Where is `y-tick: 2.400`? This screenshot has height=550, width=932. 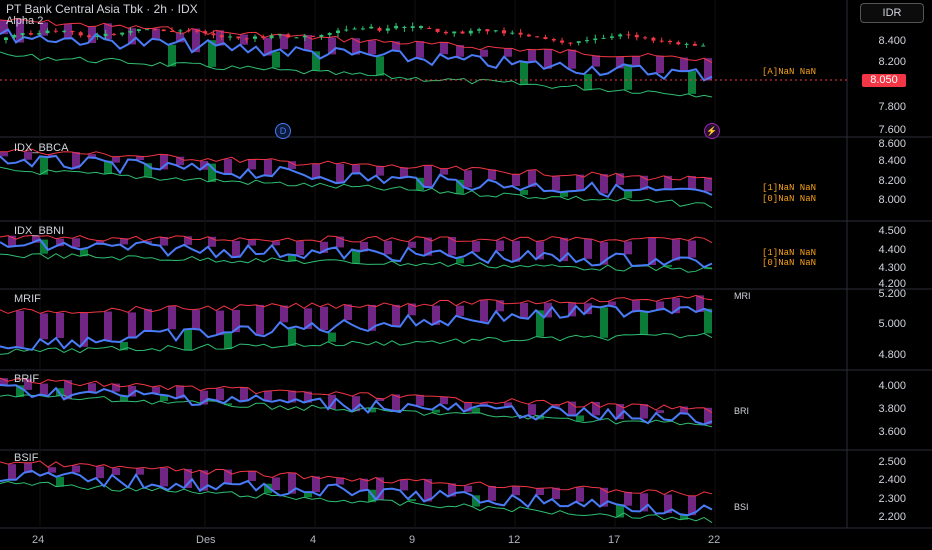
y-tick: 2.400 is located at coordinates (892, 480).